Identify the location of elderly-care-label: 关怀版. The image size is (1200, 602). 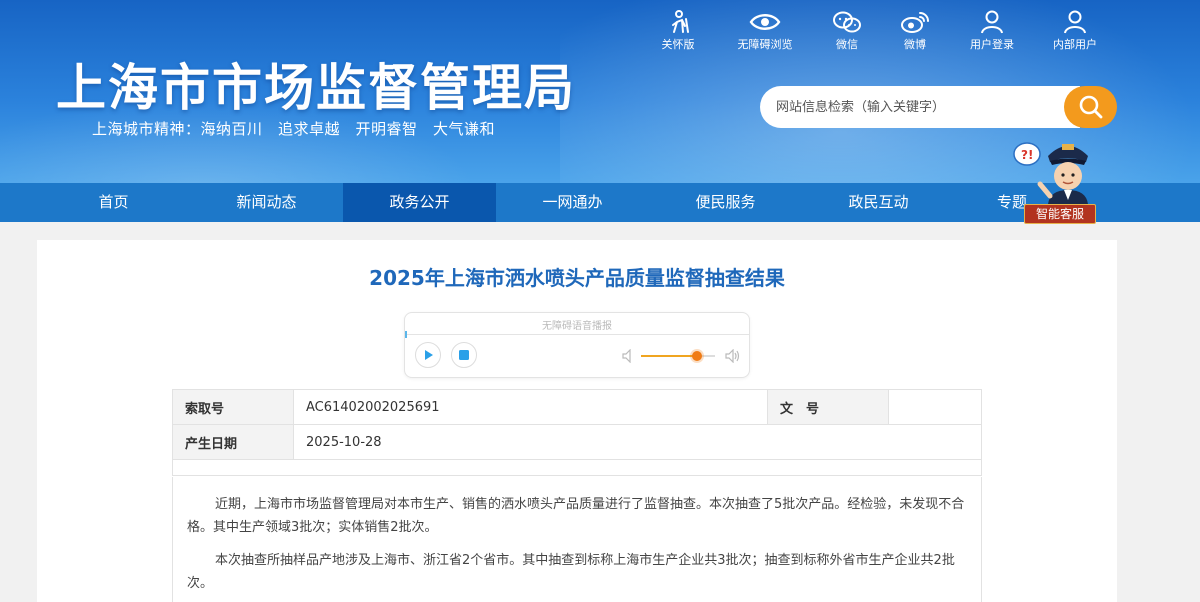
(678, 44).